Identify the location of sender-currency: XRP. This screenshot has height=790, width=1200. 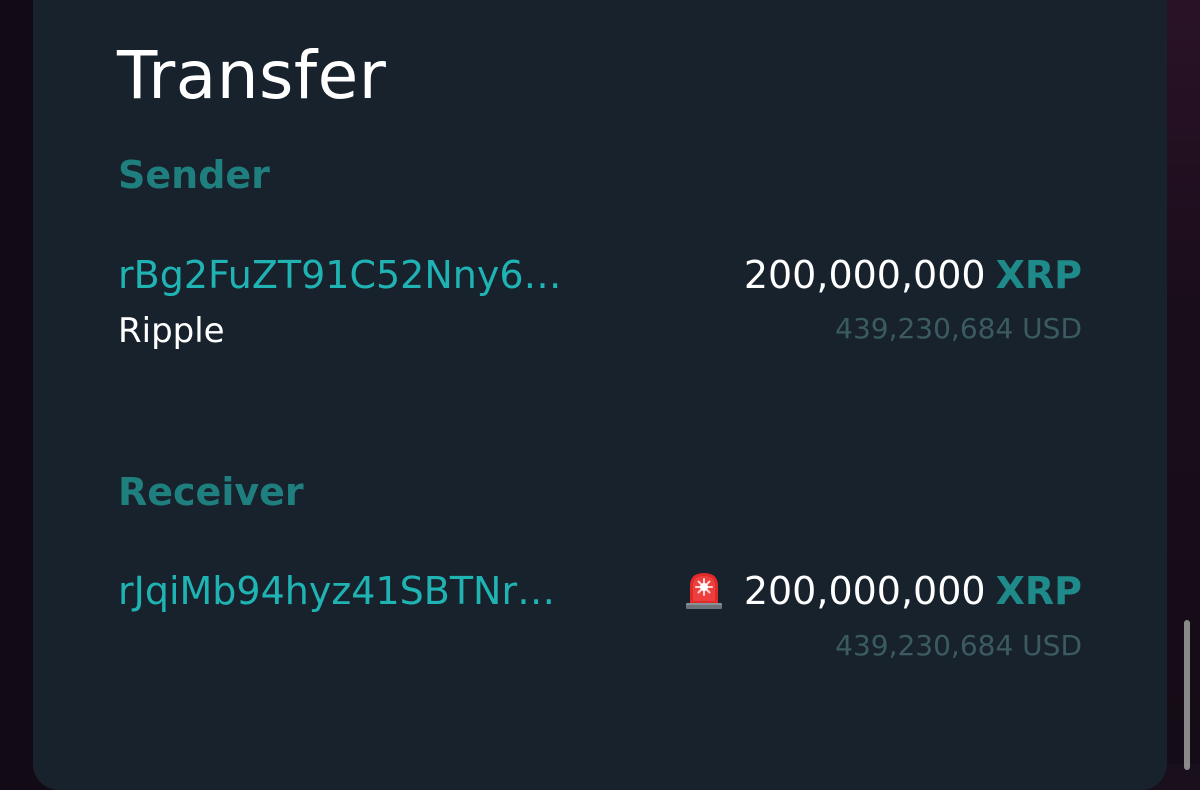
(1038, 275).